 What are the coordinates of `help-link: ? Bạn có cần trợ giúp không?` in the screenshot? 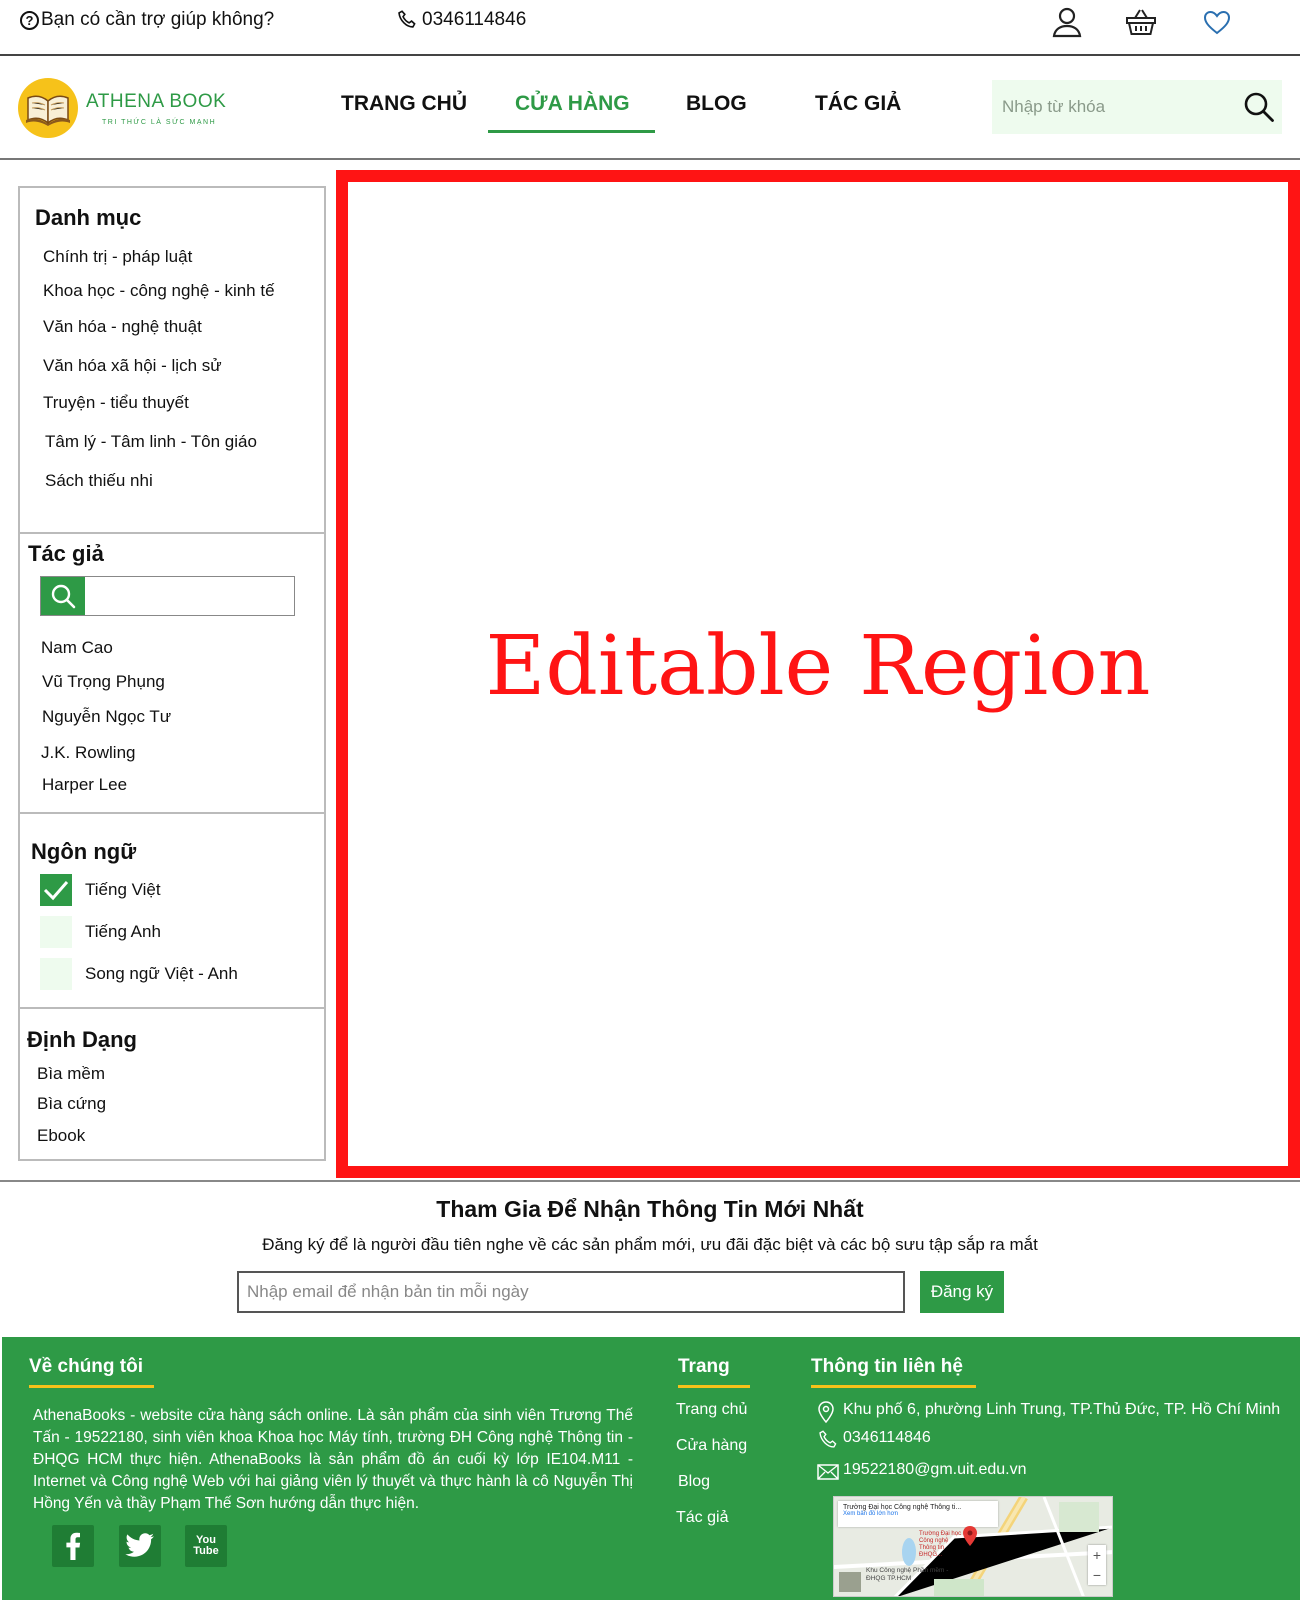 It's located at (147, 20).